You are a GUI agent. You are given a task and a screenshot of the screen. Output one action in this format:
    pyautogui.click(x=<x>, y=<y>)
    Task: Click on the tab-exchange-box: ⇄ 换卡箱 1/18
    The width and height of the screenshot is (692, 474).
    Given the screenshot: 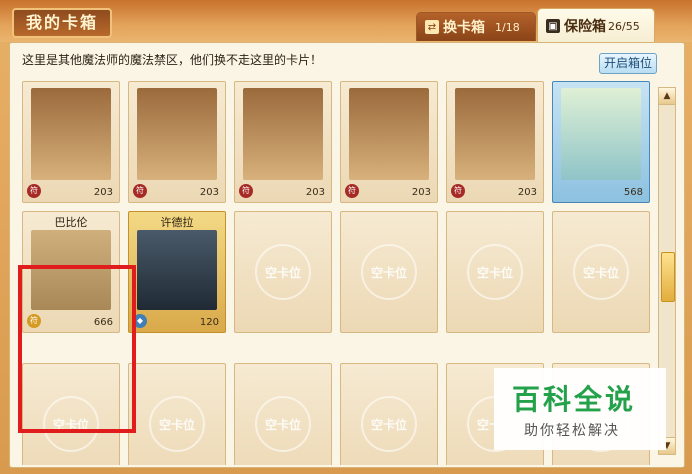 What is the action you would take?
    pyautogui.click(x=476, y=26)
    